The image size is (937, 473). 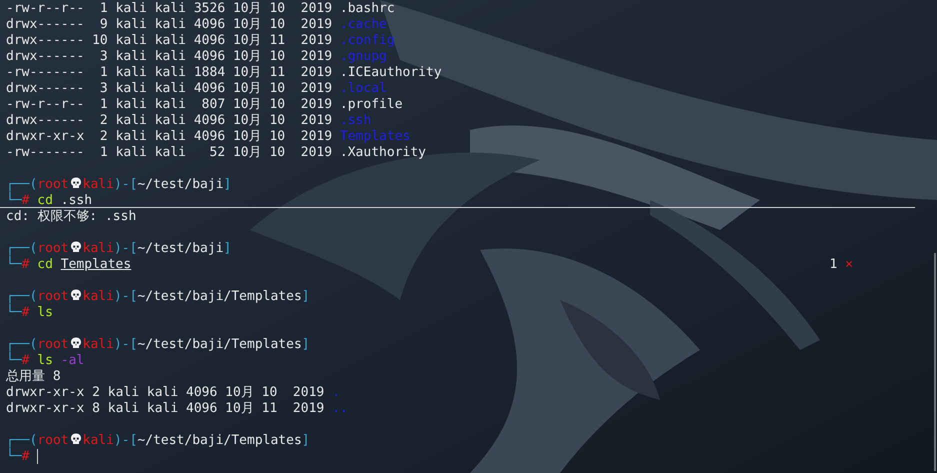 What do you see at coordinates (76, 200) in the screenshot?
I see `command-argument: .ssh` at bounding box center [76, 200].